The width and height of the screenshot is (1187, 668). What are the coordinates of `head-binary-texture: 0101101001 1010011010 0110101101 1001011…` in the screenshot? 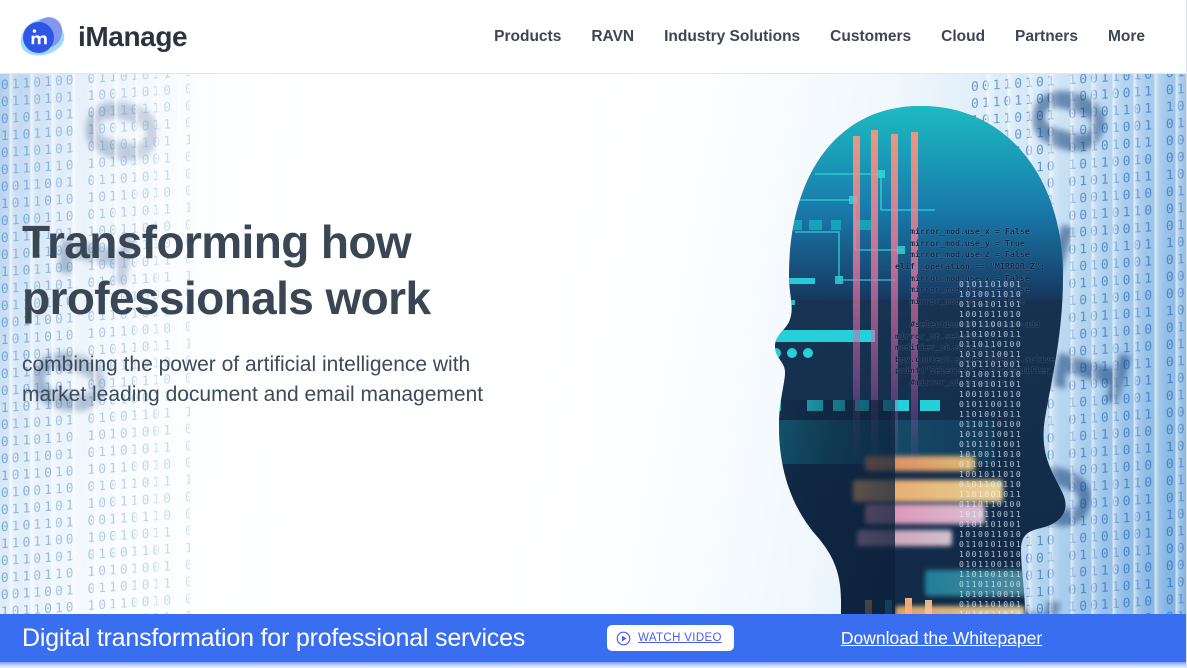 It's located at (991, 444).